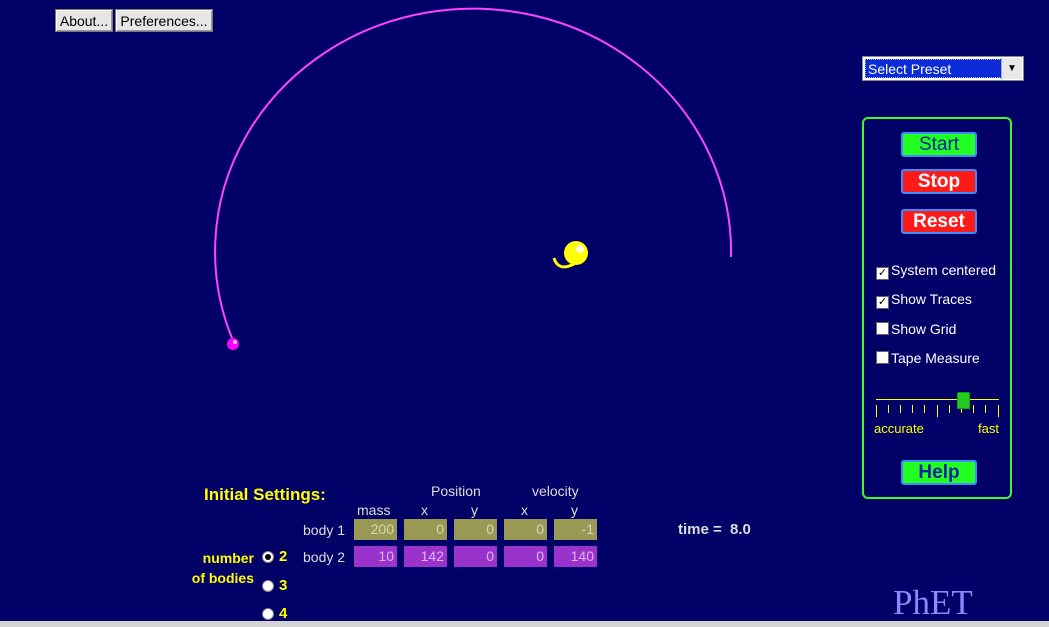  I want to click on time-value: 8.0, so click(740, 529).